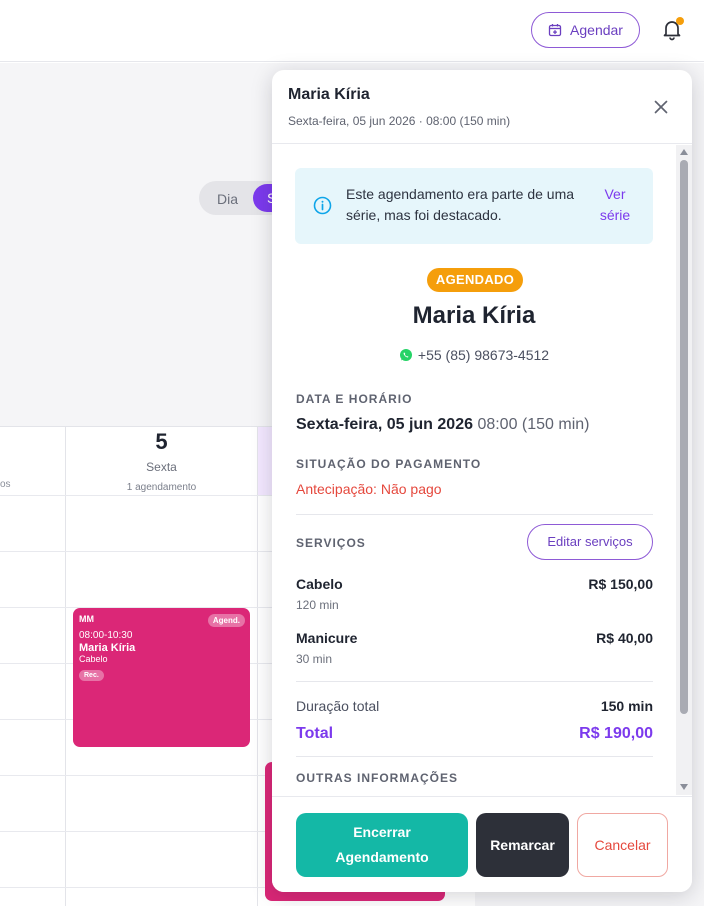  What do you see at coordinates (369, 489) in the screenshot?
I see `payment-status: Antecipação: Não pago` at bounding box center [369, 489].